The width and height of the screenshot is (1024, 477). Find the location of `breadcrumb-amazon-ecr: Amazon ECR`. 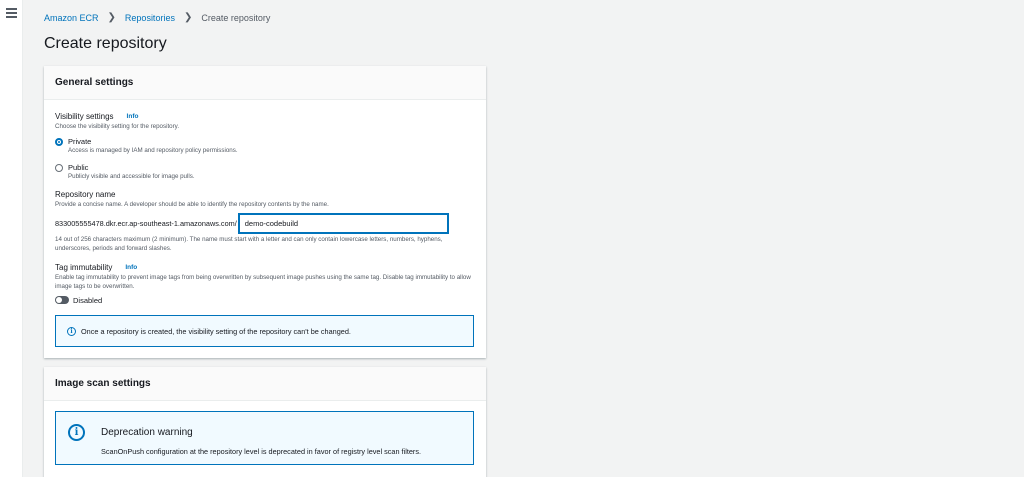

breadcrumb-amazon-ecr: Amazon ECR is located at coordinates (71, 18).